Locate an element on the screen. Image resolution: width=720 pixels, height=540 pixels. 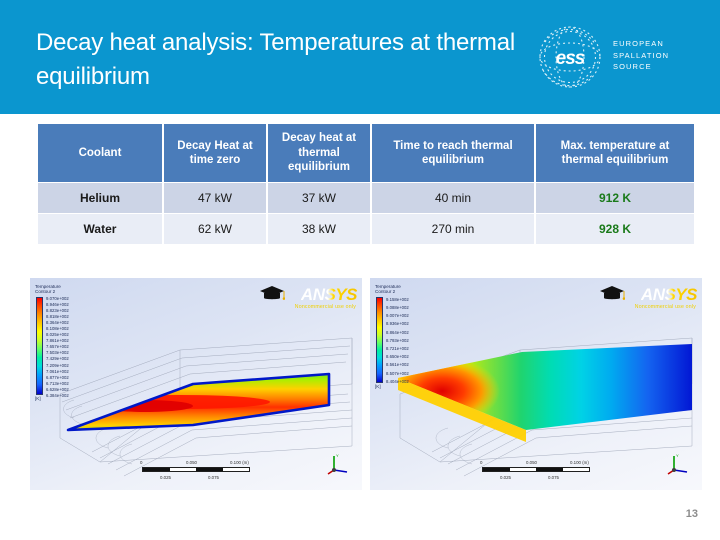
ess-wordmark: EUROPEAN SPALLATION SOURCE is located at coordinates (641, 55).